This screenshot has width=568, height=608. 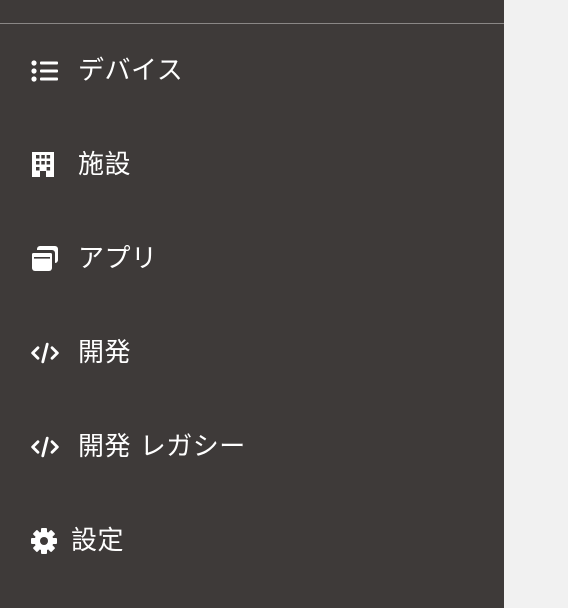 What do you see at coordinates (162, 447) in the screenshot?
I see `sidebar-item-label: 開発 レガシー` at bounding box center [162, 447].